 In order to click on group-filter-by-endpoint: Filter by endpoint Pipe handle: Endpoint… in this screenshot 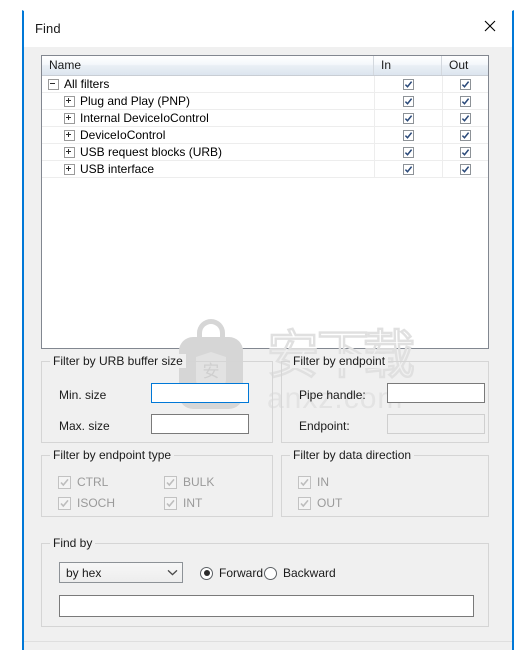, I will do `click(385, 398)`.